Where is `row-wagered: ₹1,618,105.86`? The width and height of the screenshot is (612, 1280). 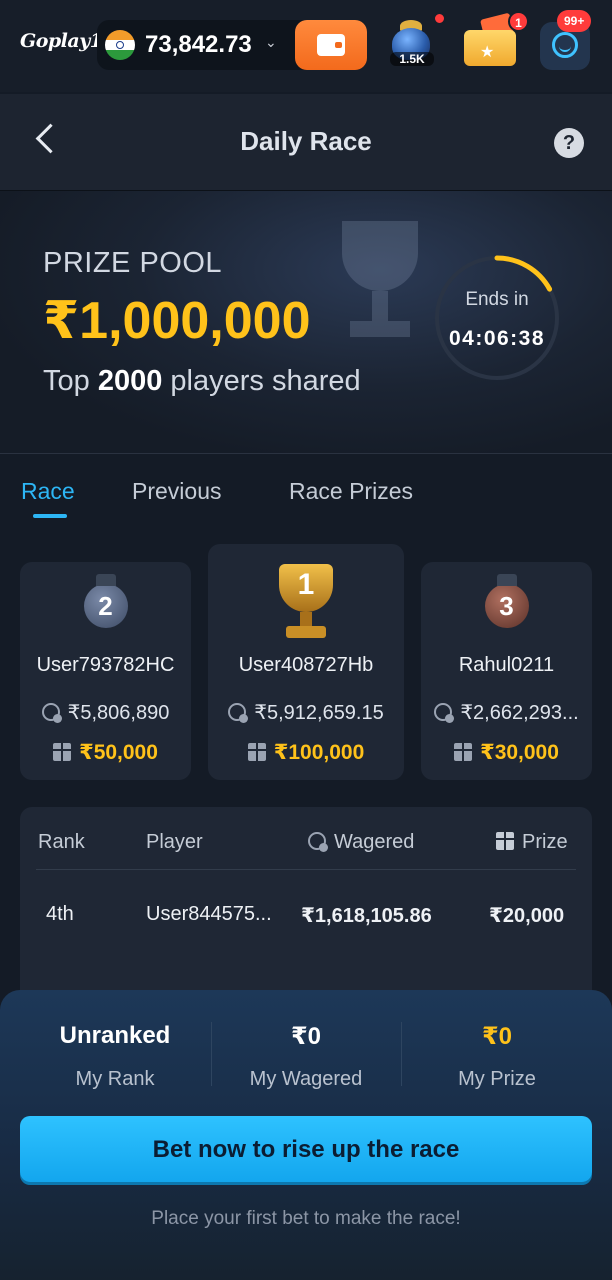 row-wagered: ₹1,618,105.86 is located at coordinates (366, 916).